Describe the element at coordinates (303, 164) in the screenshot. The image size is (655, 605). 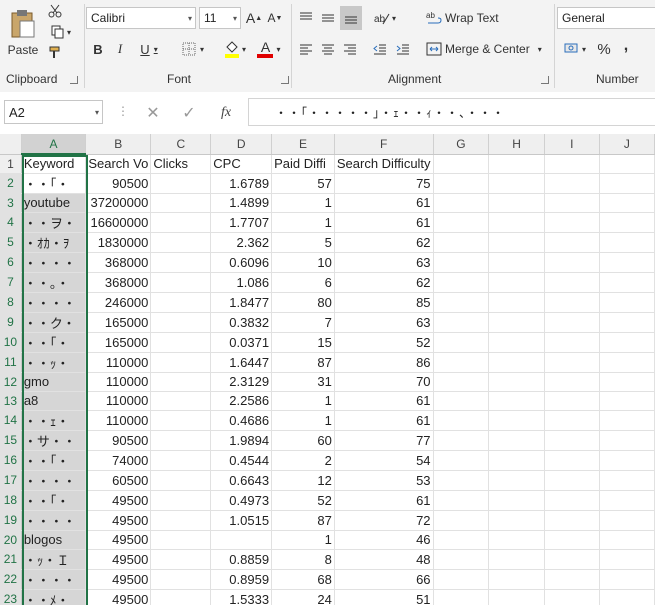
I see `header-cell: Paid Diffi` at that location.